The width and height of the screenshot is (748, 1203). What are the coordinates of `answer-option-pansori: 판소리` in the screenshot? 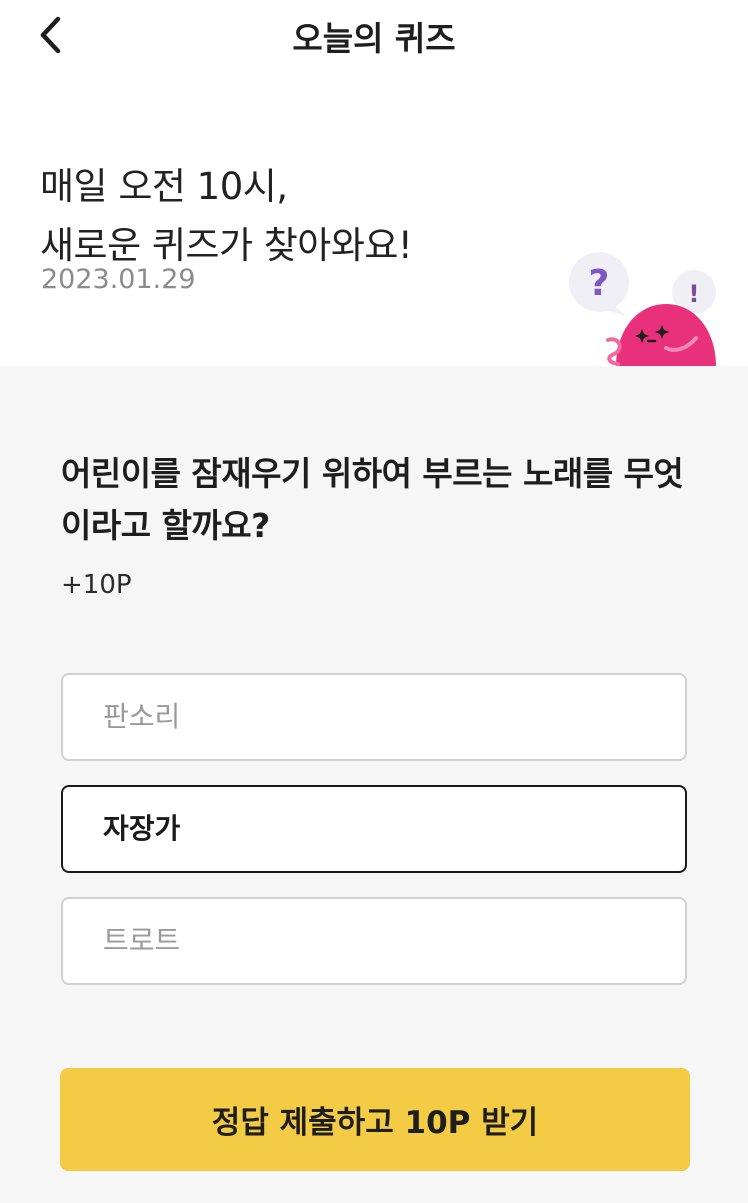 It's located at (374, 717).